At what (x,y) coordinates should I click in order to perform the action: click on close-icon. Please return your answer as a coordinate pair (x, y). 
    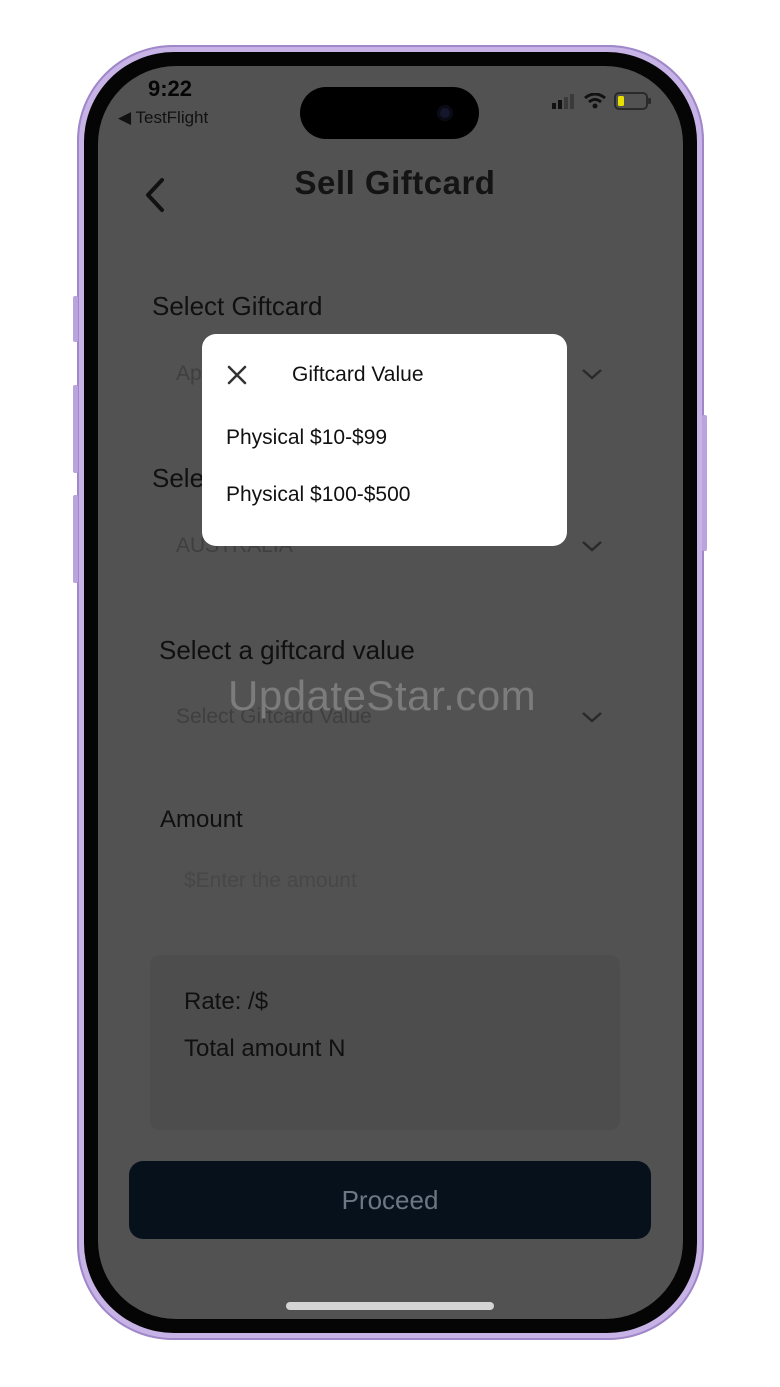
    Looking at the image, I should click on (237, 375).